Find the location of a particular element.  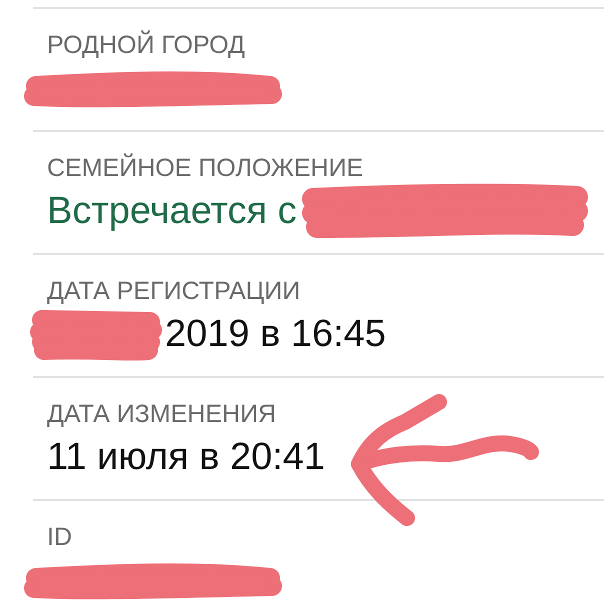

field-label: СЕМЕЙНОЕ ПОЛОЖЕНИЕ is located at coordinates (205, 168).